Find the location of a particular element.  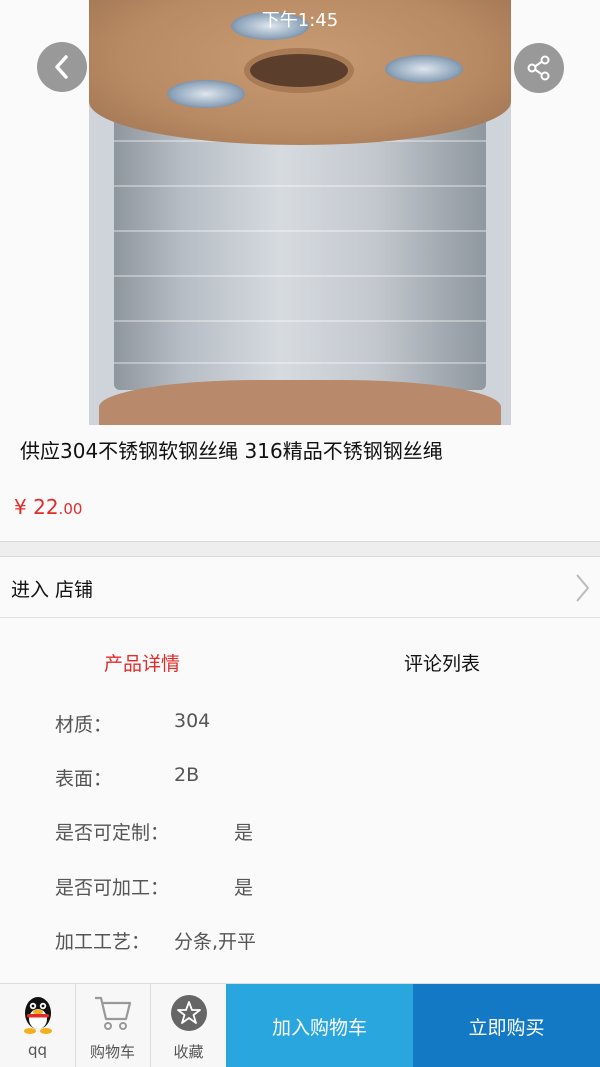

bottom-action-bar: qq 购物车 收藏 加入购物车 立即购买 is located at coordinates (300, 1025).